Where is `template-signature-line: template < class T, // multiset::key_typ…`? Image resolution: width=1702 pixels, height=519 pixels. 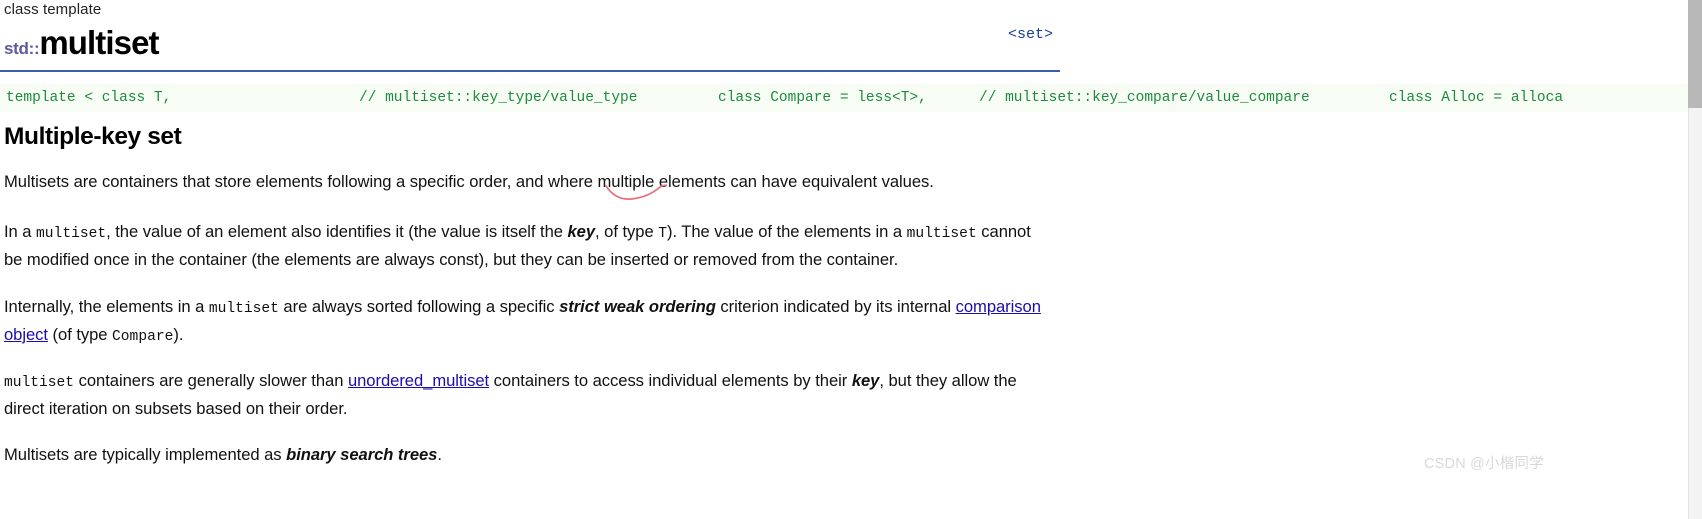 template-signature-line: template < class T, // multiset::key_typ… is located at coordinates (845, 98).